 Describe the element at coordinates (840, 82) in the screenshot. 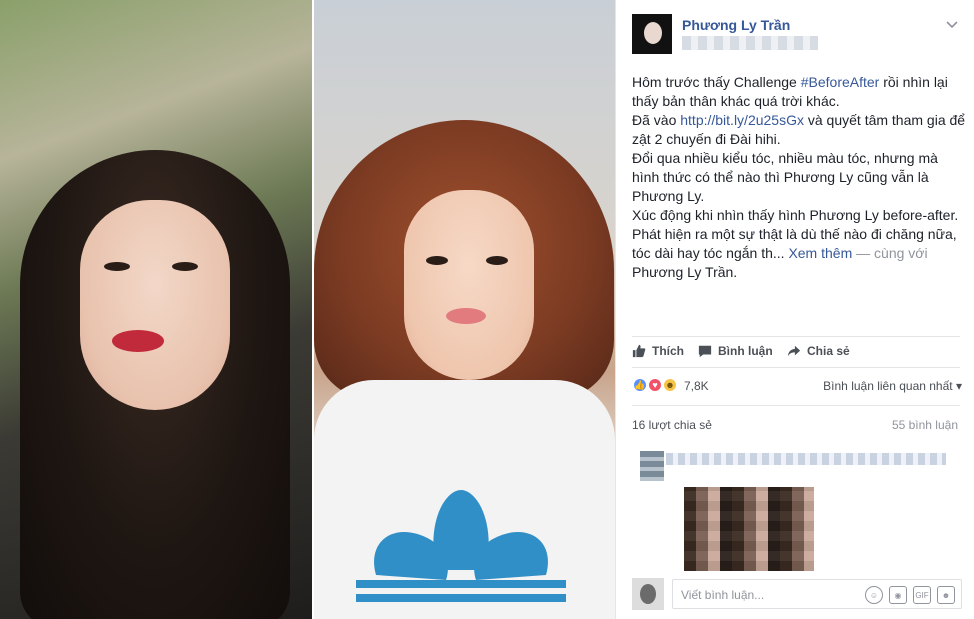

I see `hashtag-link: #BeforeAfter` at that location.